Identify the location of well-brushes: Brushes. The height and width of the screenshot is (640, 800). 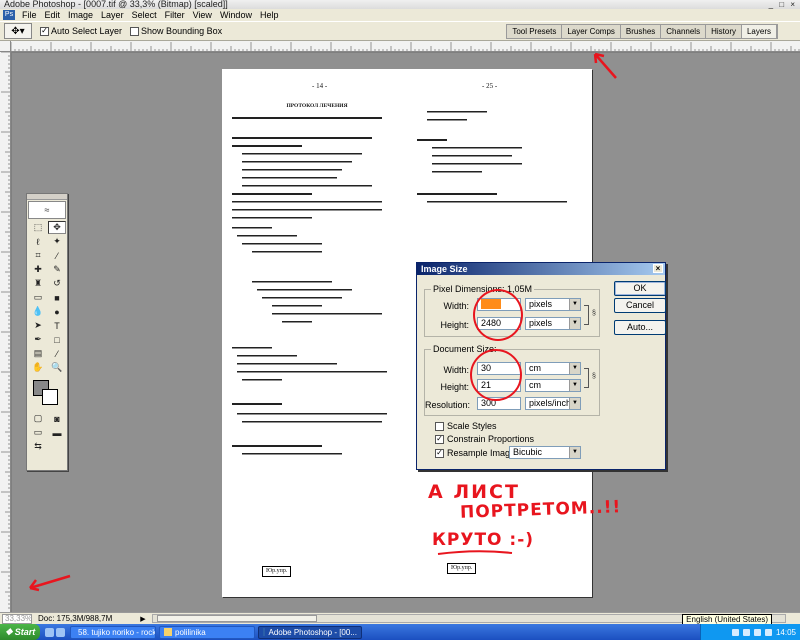
(641, 31).